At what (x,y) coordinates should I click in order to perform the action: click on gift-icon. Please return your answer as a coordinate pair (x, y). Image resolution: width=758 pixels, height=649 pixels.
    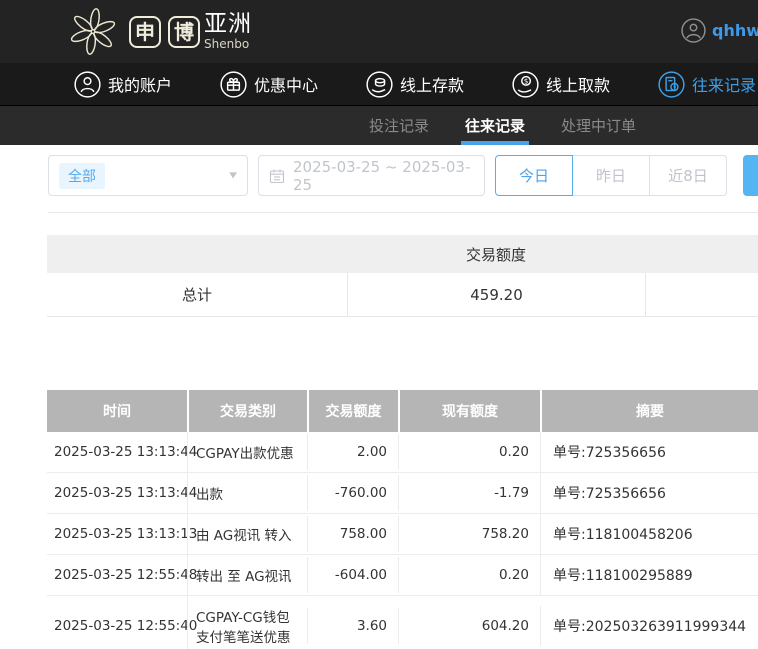
    Looking at the image, I should click on (233, 84).